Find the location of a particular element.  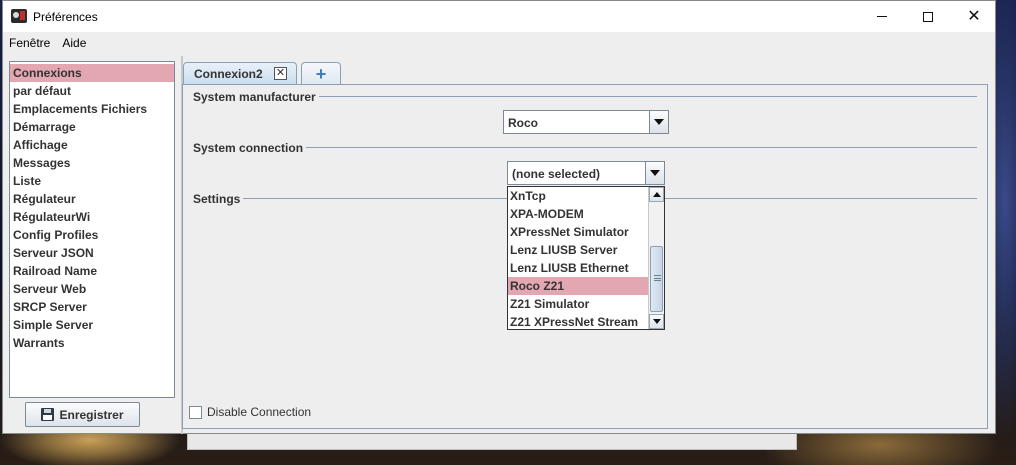

sidebar-item: Serveur Web is located at coordinates (92, 289).